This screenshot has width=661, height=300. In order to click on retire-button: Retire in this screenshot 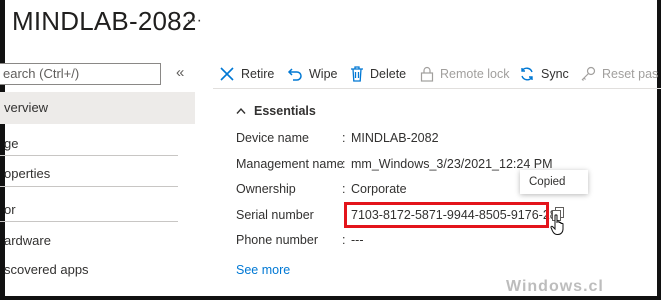, I will do `click(246, 74)`.